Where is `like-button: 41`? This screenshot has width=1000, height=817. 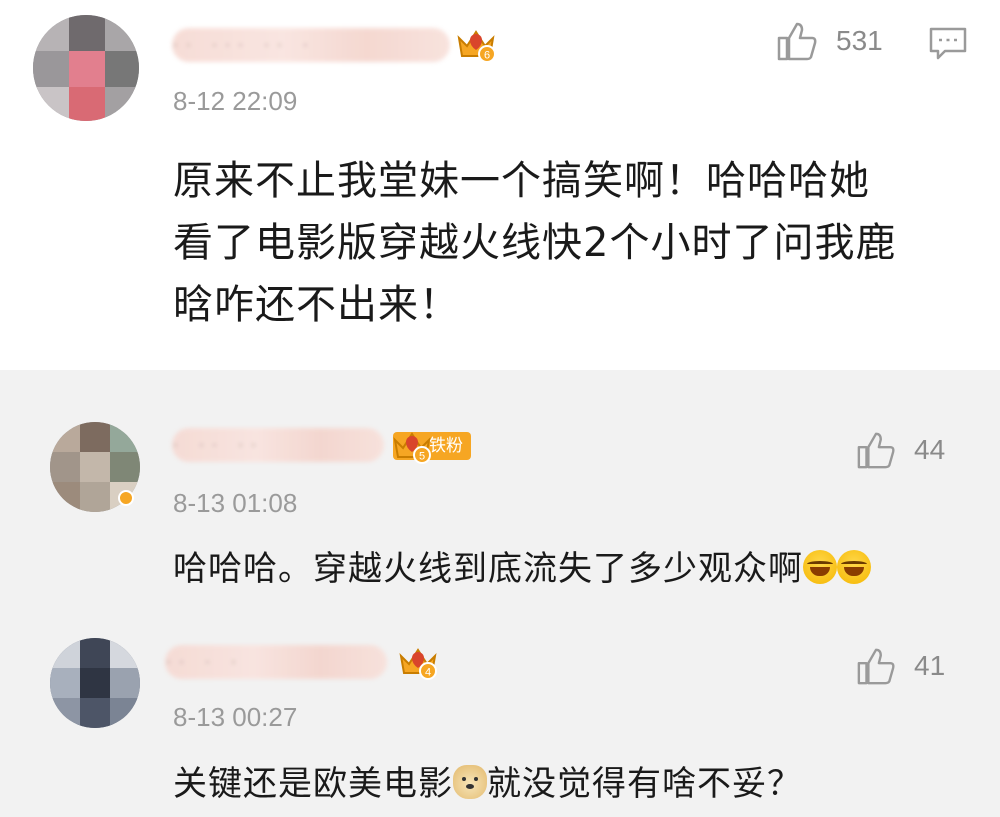 like-button: 41 is located at coordinates (900, 666).